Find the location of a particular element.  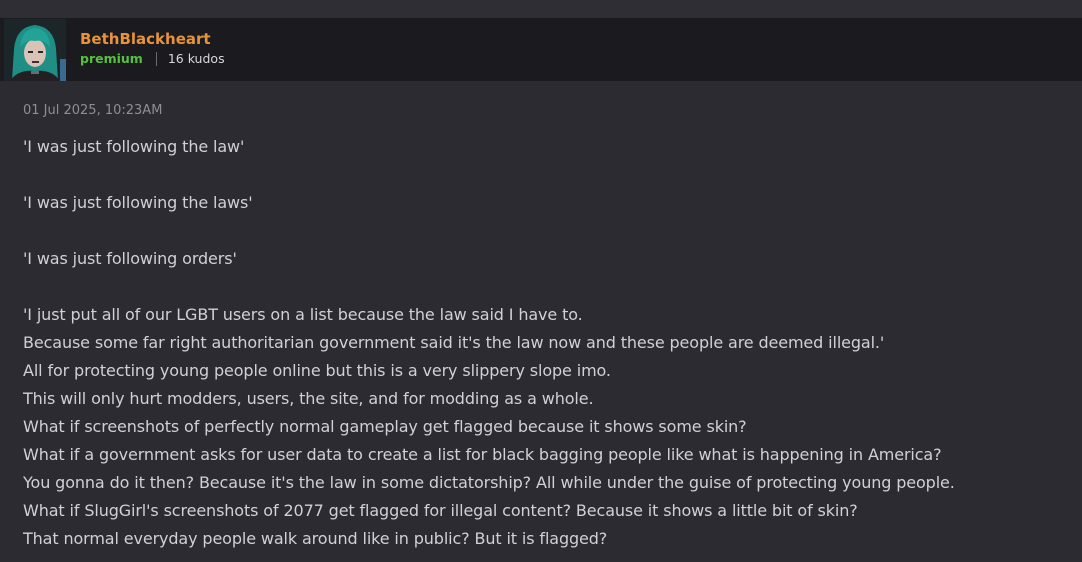

author-name: BethBlackheart is located at coordinates (145, 39).